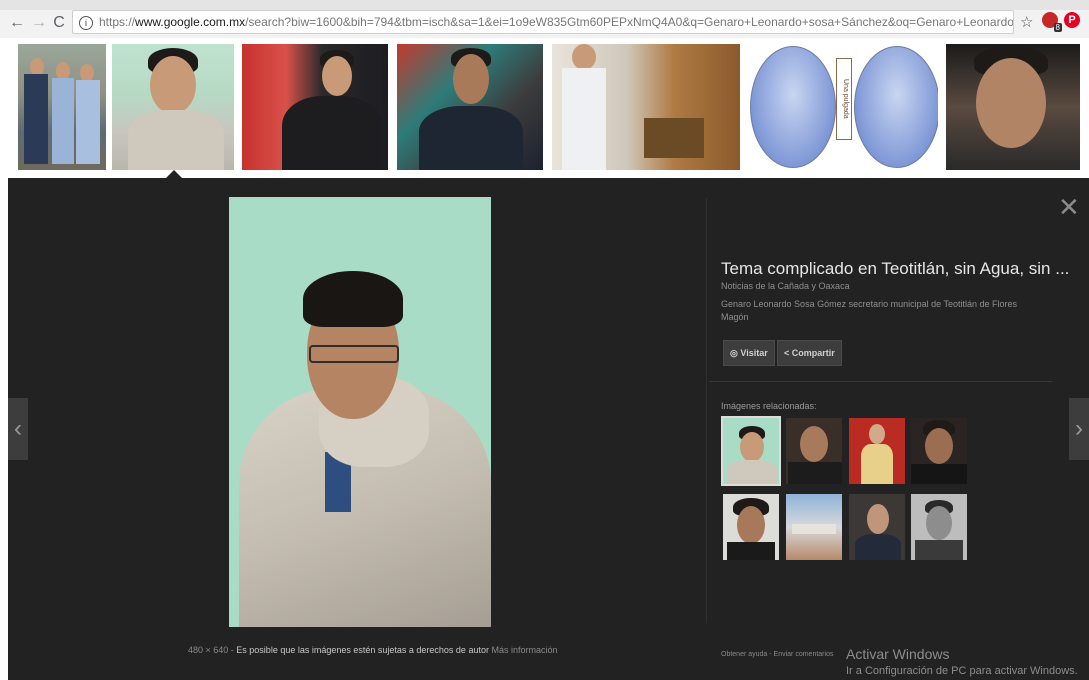  Describe the element at coordinates (174, 174) in the screenshot. I see `selection-pointer` at that location.